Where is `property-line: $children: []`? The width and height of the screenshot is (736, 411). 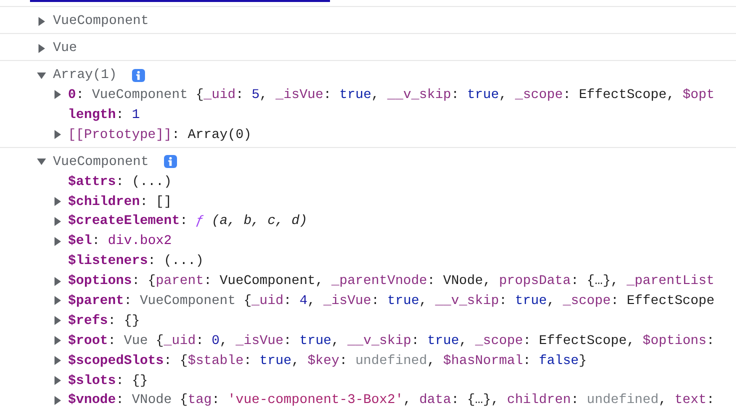
property-line: $children: [] is located at coordinates (120, 201).